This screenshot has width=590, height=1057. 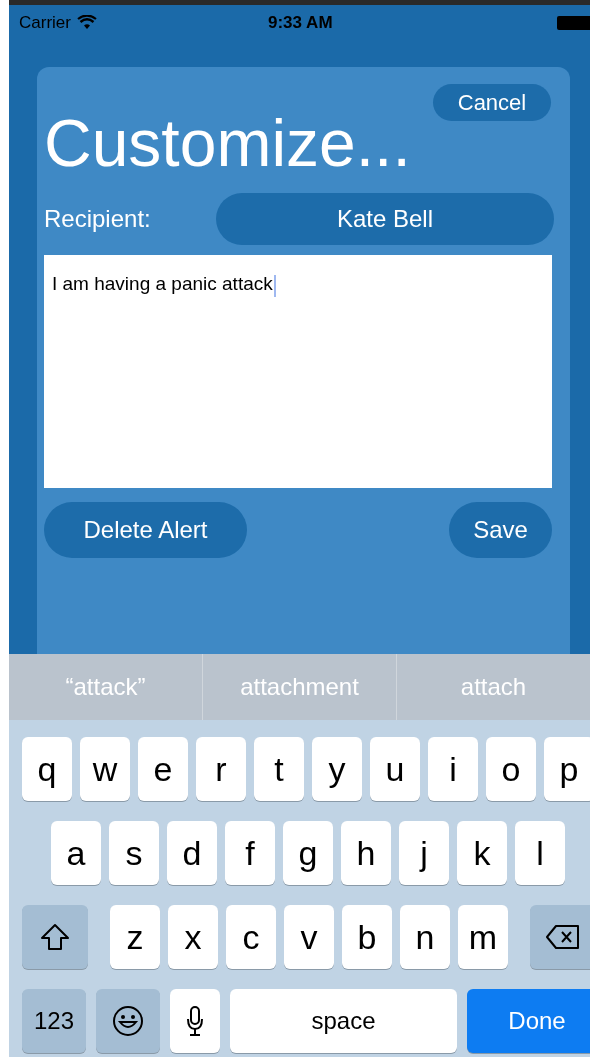 I want to click on key: d, so click(x=192, y=853).